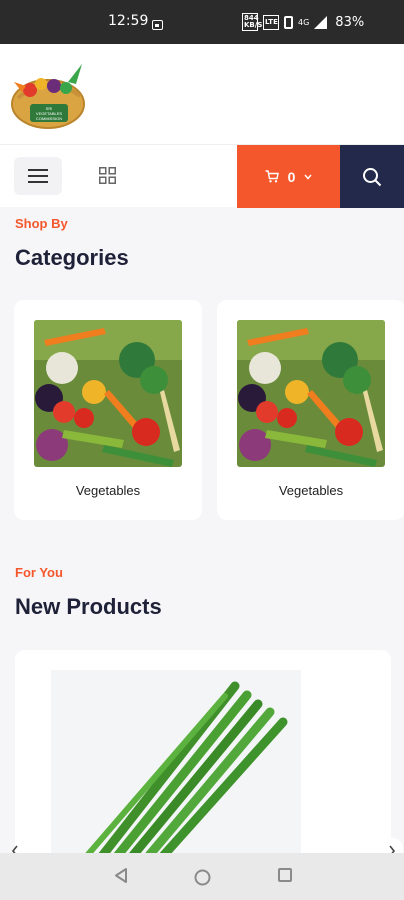 The image size is (404, 900). I want to click on recents-square-icon, so click(285, 875).